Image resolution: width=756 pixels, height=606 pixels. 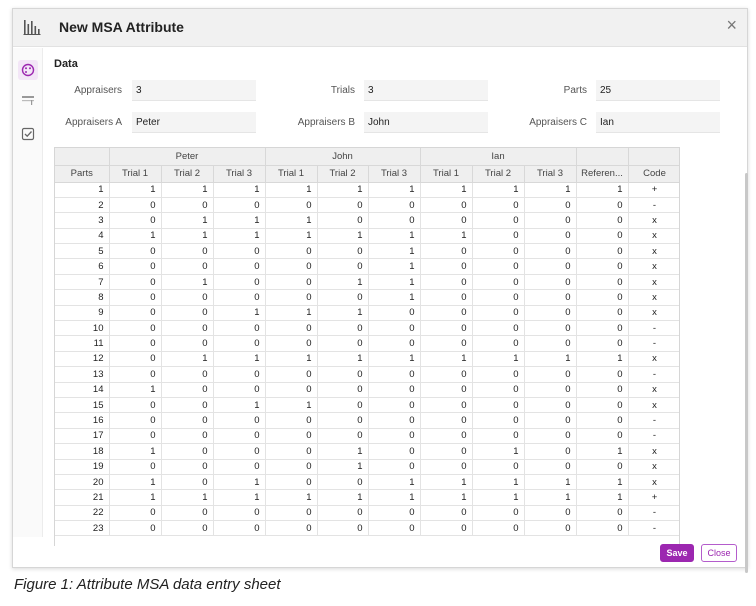 I want to click on grid-cell: 5, so click(x=82, y=251).